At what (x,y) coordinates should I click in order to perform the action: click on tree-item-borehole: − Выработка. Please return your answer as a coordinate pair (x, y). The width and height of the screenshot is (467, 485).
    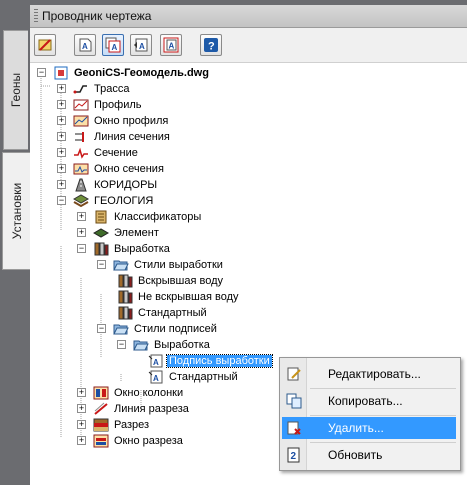
    Looking at the image, I should click on (124, 249).